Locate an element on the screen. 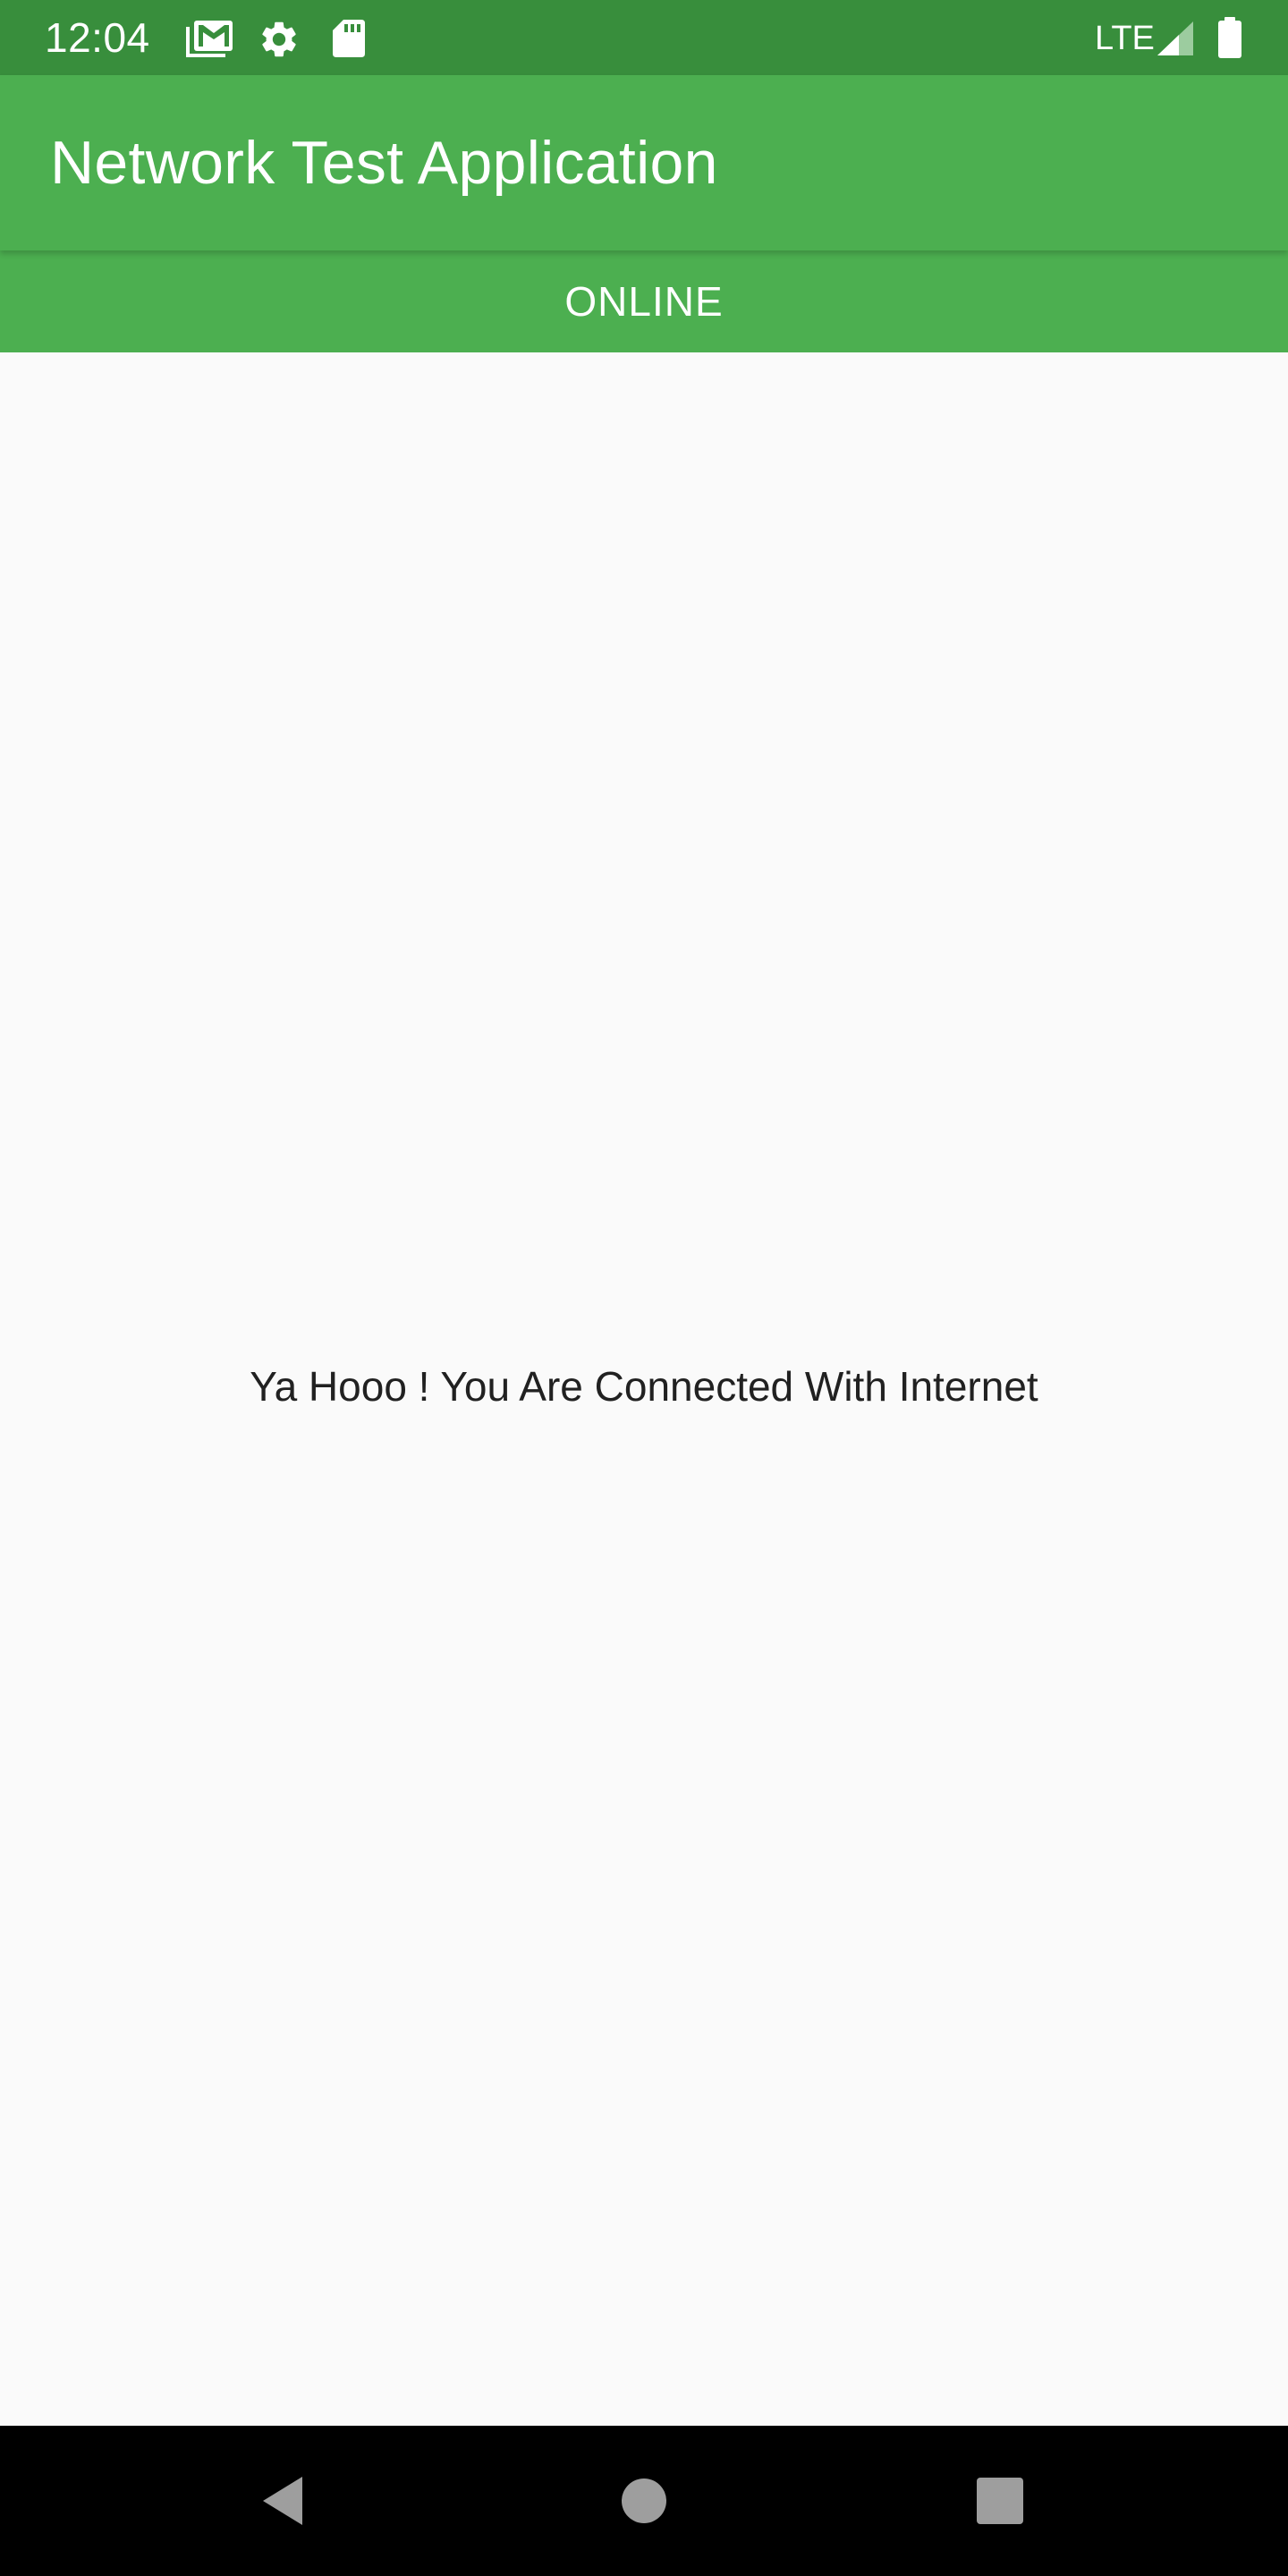 The width and height of the screenshot is (1288, 2576). app-title: Network Test Application is located at coordinates (384, 163).